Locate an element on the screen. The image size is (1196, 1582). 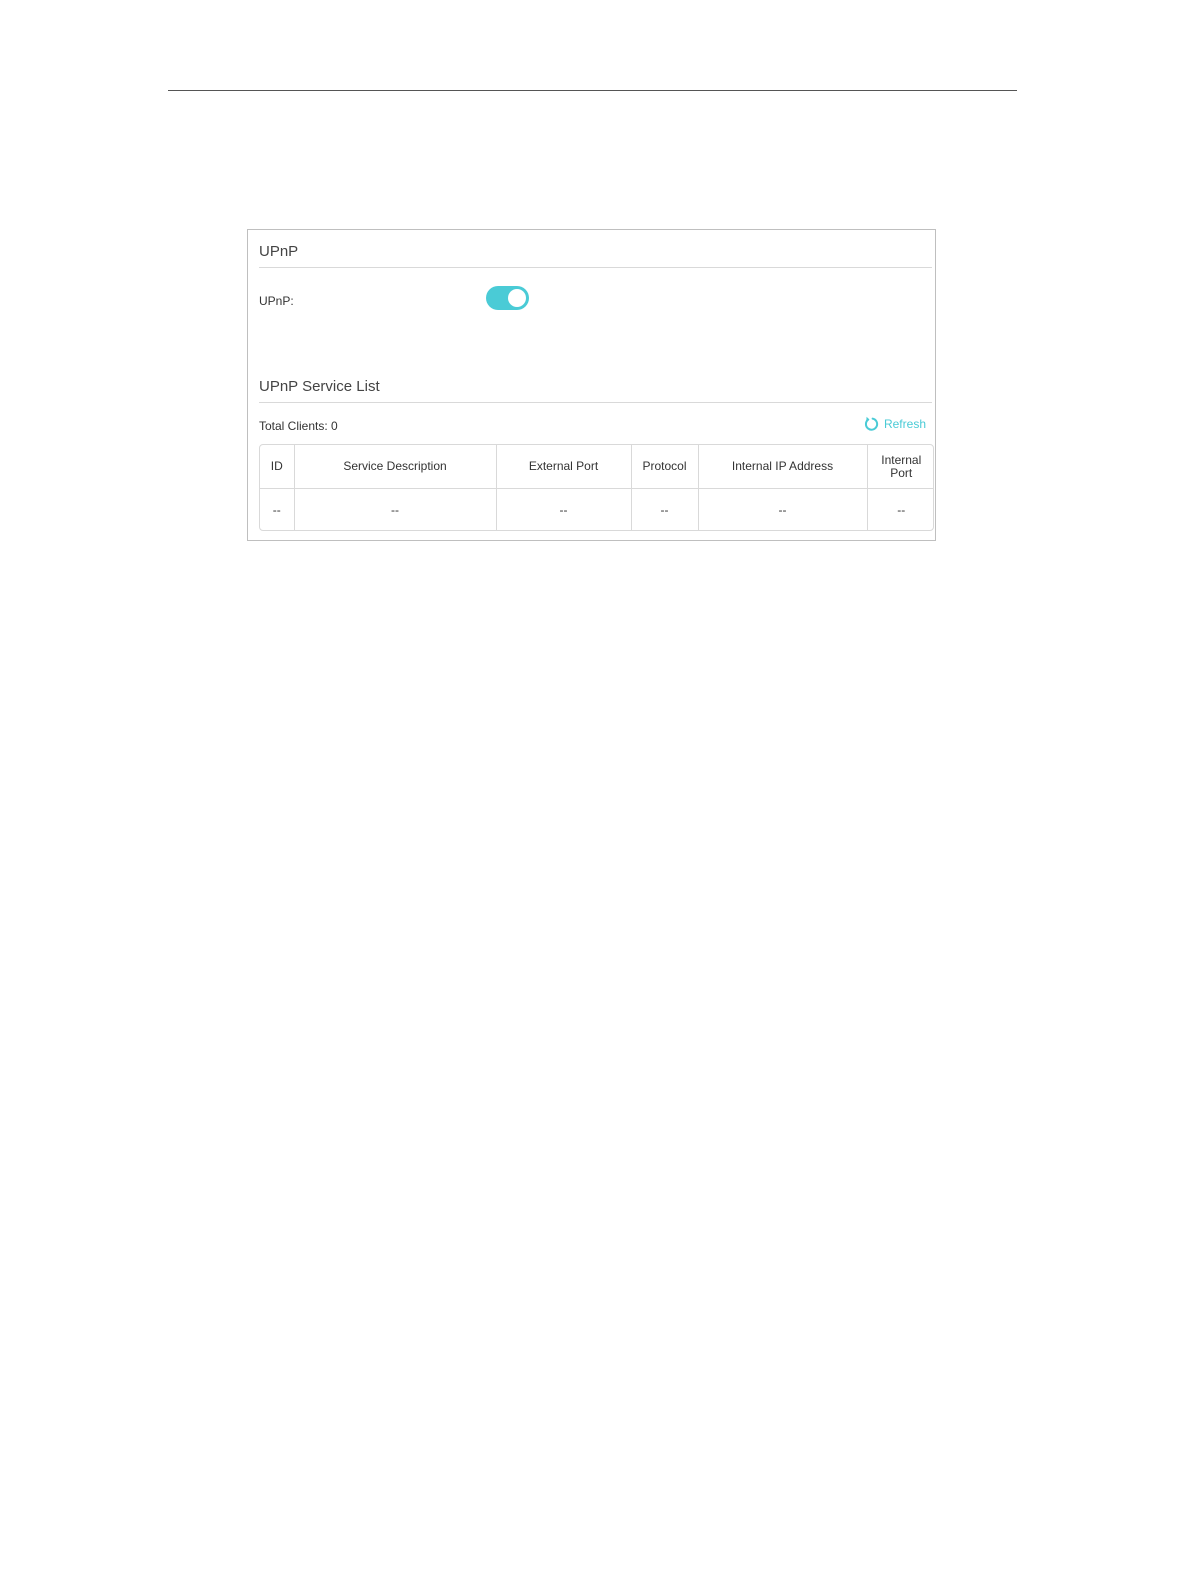
cell-service-description: -- is located at coordinates (395, 509).